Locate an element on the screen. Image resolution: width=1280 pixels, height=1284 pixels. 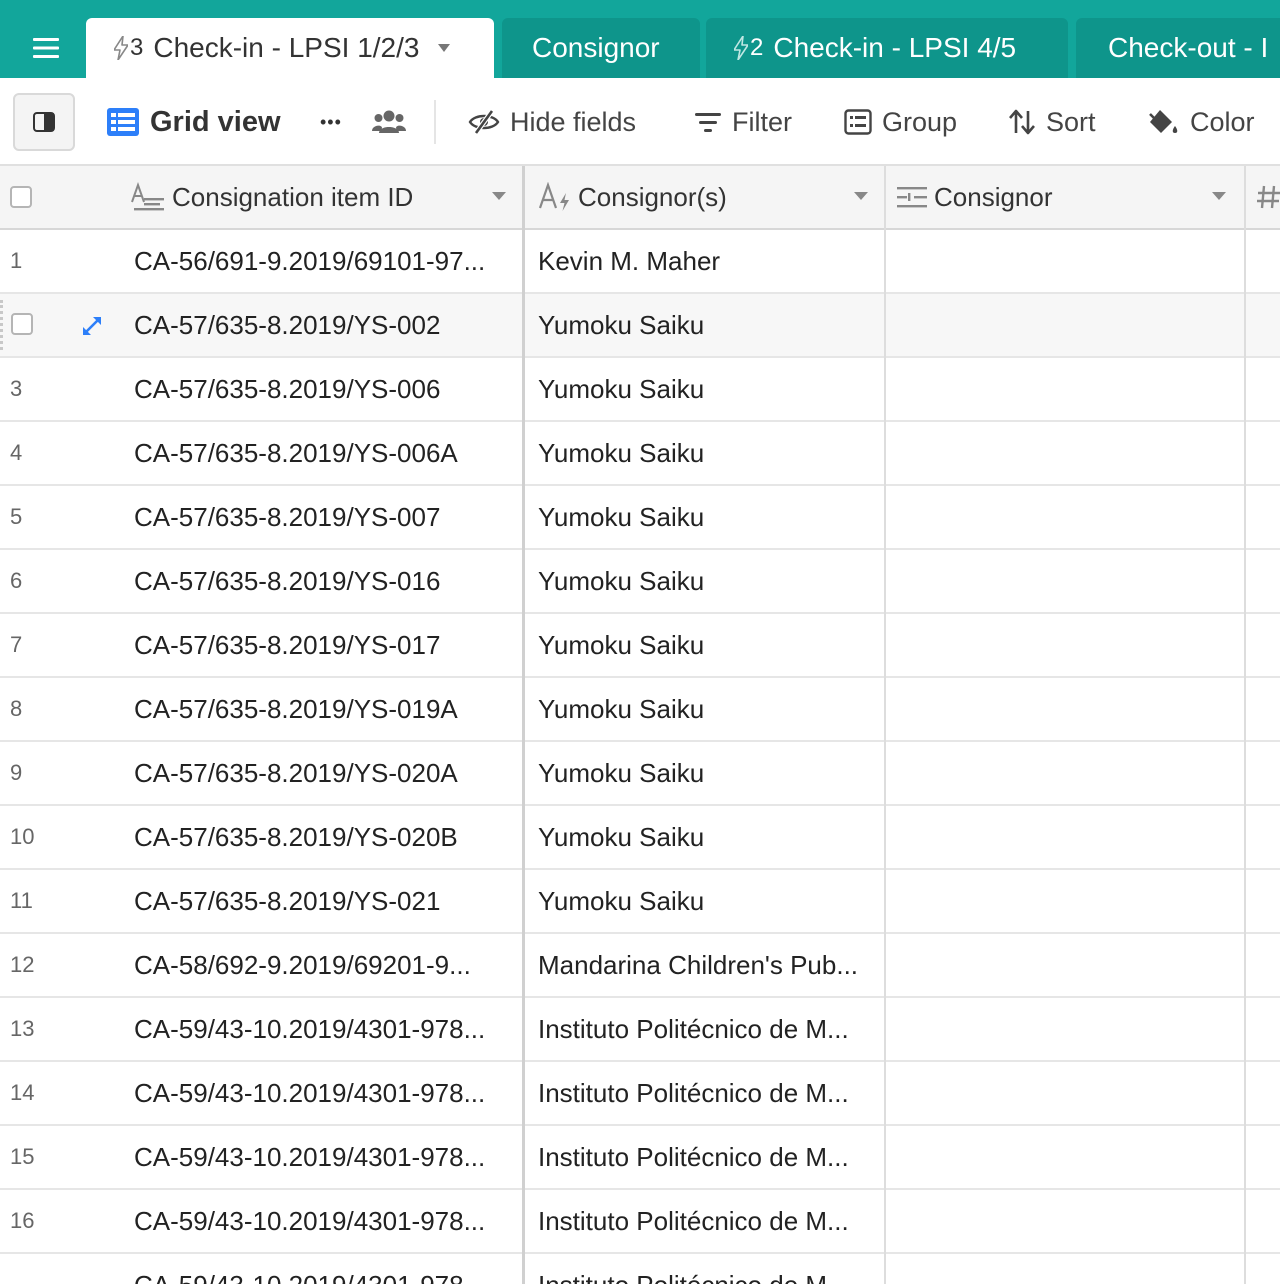
sort-button: Sort is located at coordinates (1052, 122).